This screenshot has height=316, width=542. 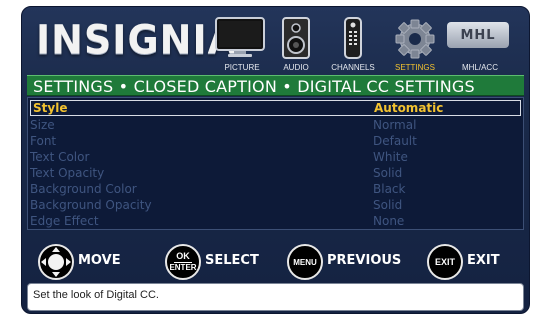 I want to click on setting-row-background-color: Background Color Black, so click(x=275, y=189).